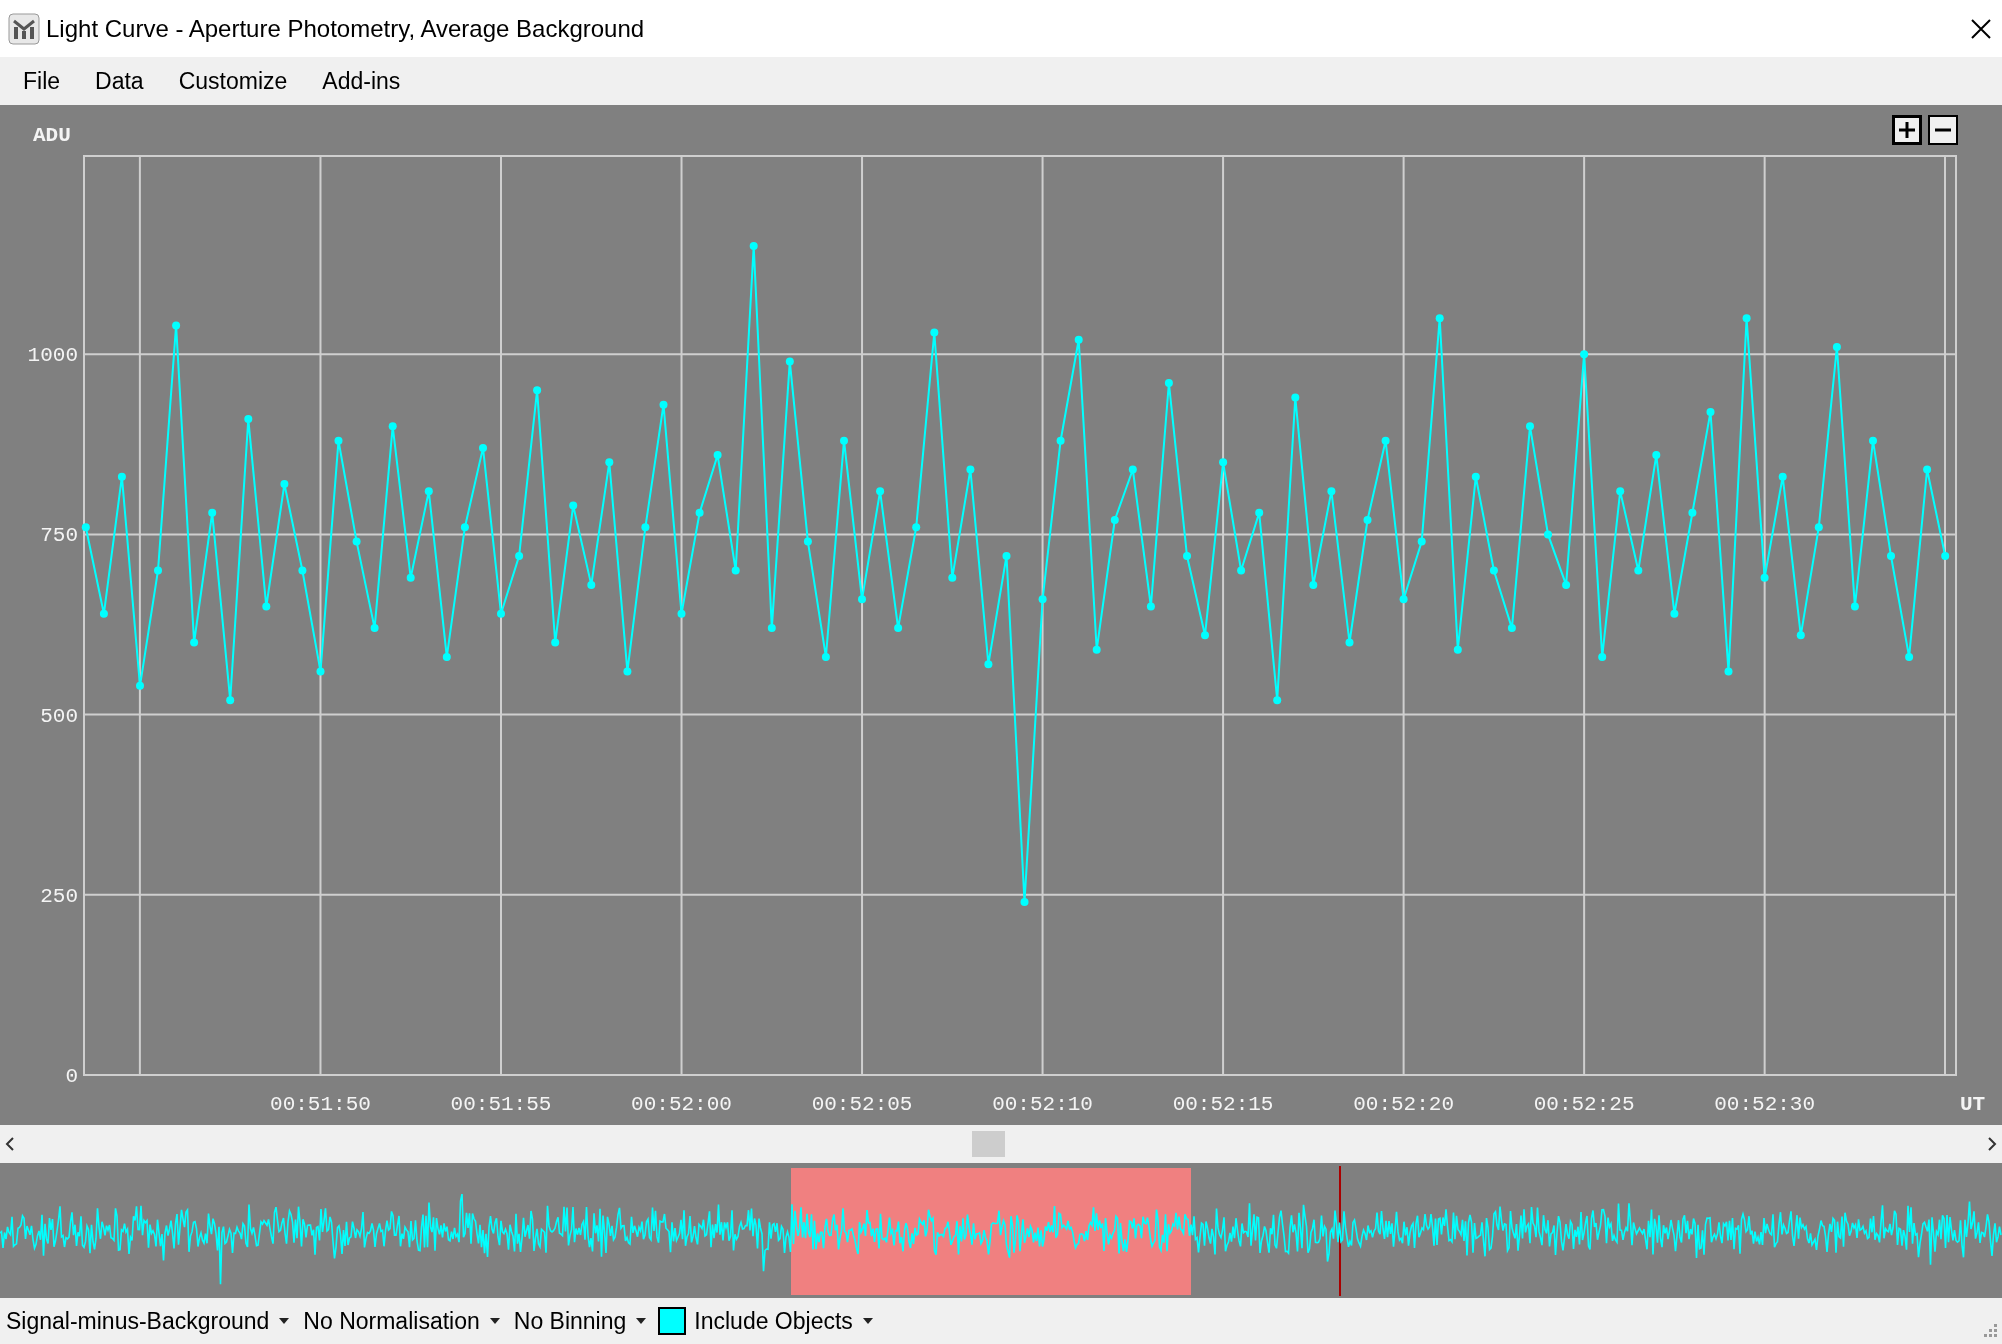 The height and width of the screenshot is (1344, 2002). Describe the element at coordinates (1403, 1104) in the screenshot. I see `x-axis-tick-label: 00:52:20` at that location.